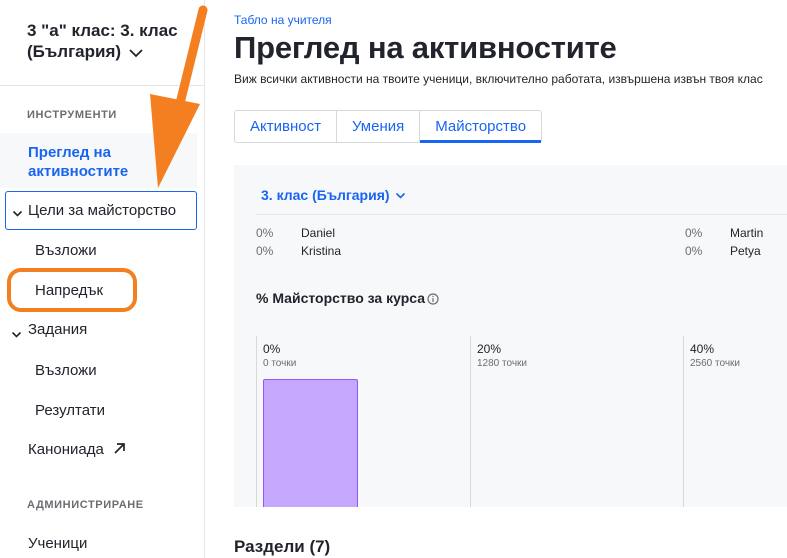  Describe the element at coordinates (57, 543) in the screenshot. I see `sidebar-item-students: Ученици` at that location.